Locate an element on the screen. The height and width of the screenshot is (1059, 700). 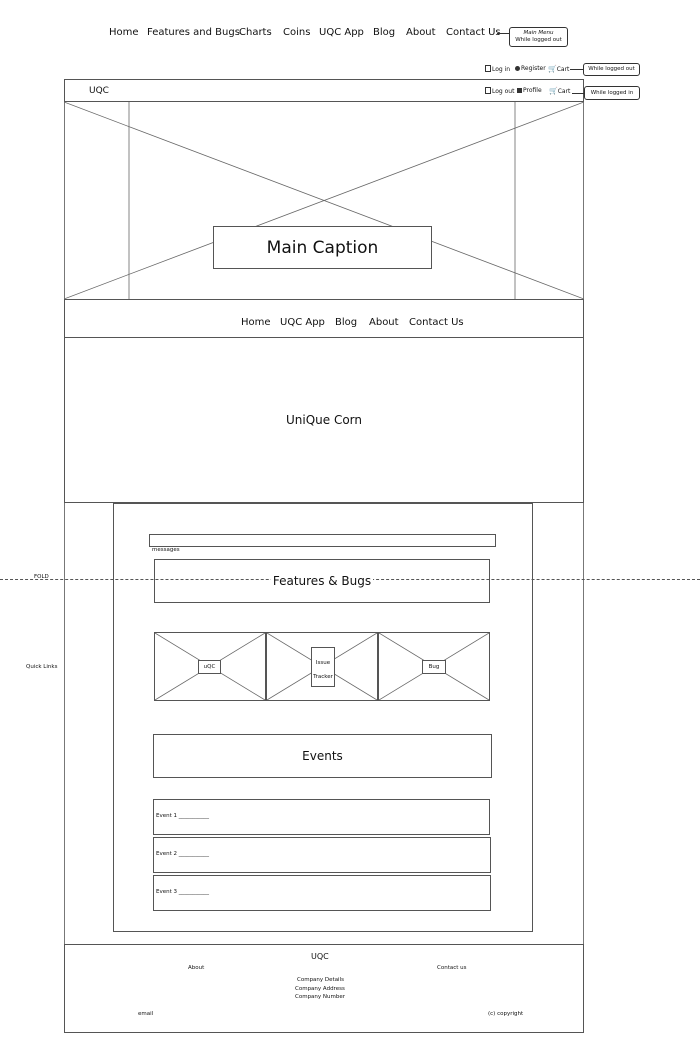
main-menu-coins: Coins is located at coordinates (296, 32).